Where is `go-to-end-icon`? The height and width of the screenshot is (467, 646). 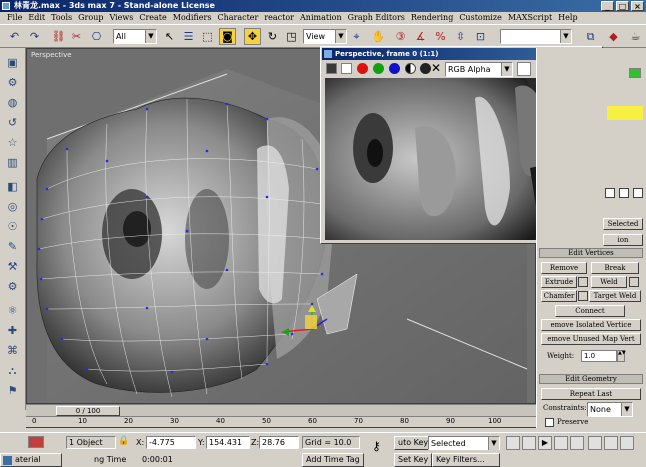
go-to-end-icon is located at coordinates (577, 443).